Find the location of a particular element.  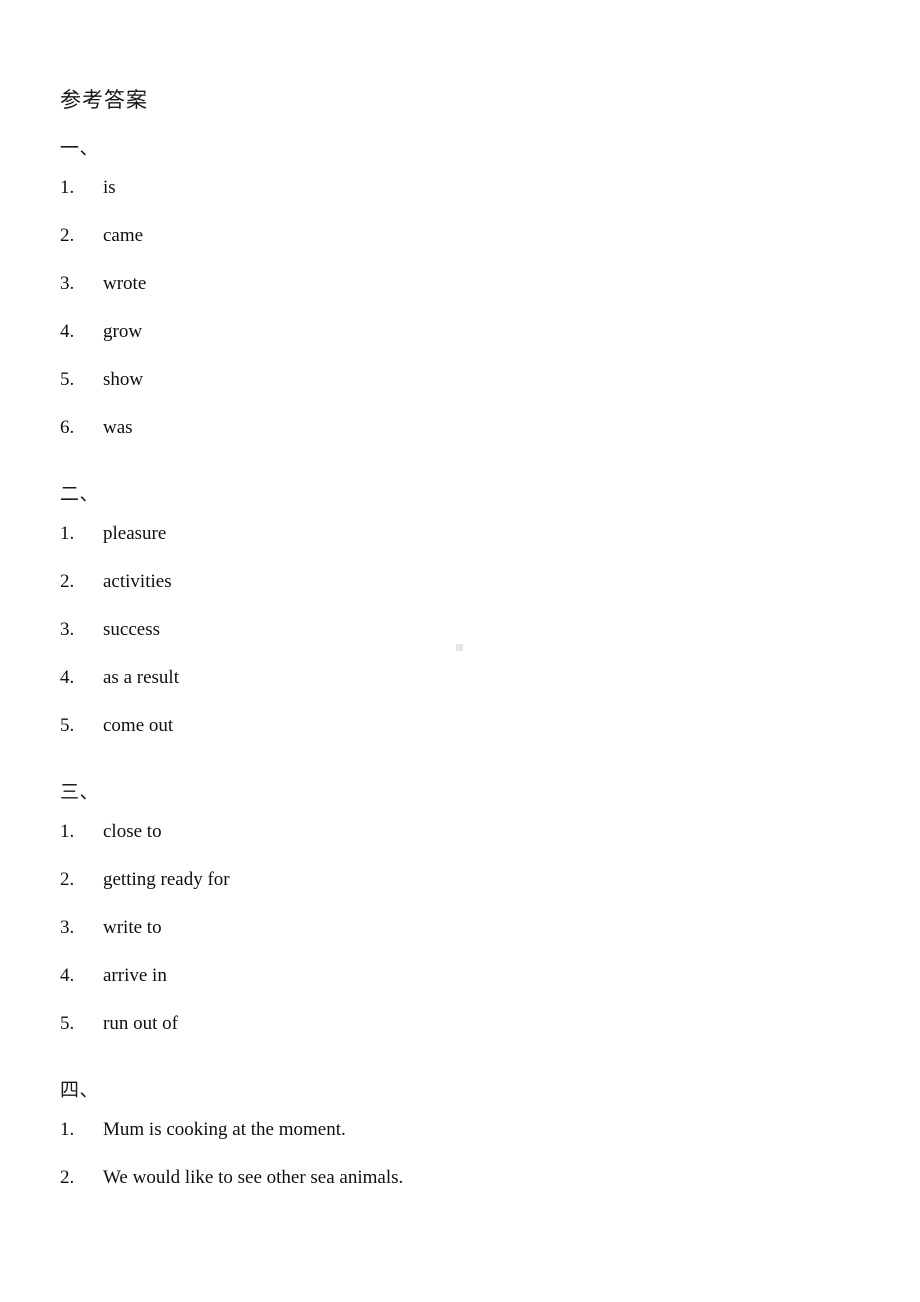

list-item-text: activities is located at coordinates (137, 581).